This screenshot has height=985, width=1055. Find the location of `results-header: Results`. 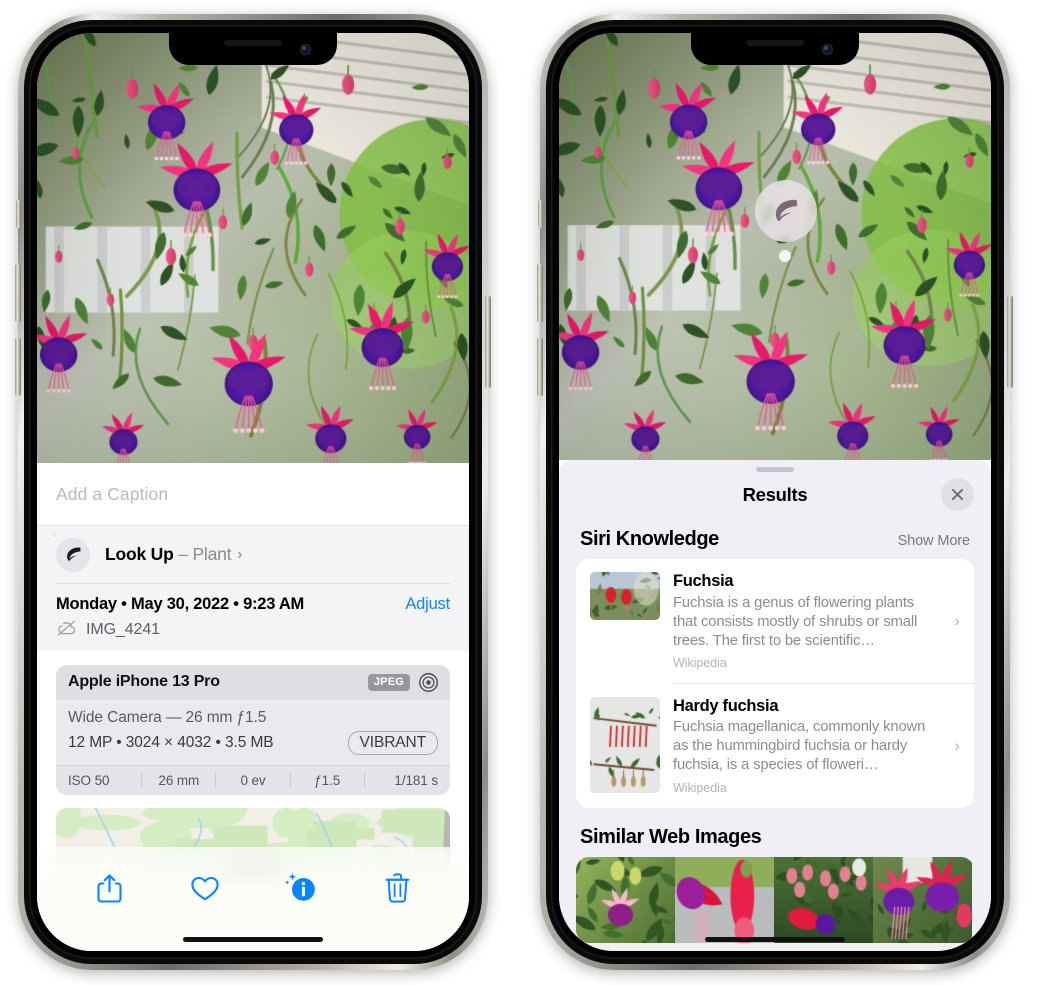

results-header: Results is located at coordinates (775, 495).